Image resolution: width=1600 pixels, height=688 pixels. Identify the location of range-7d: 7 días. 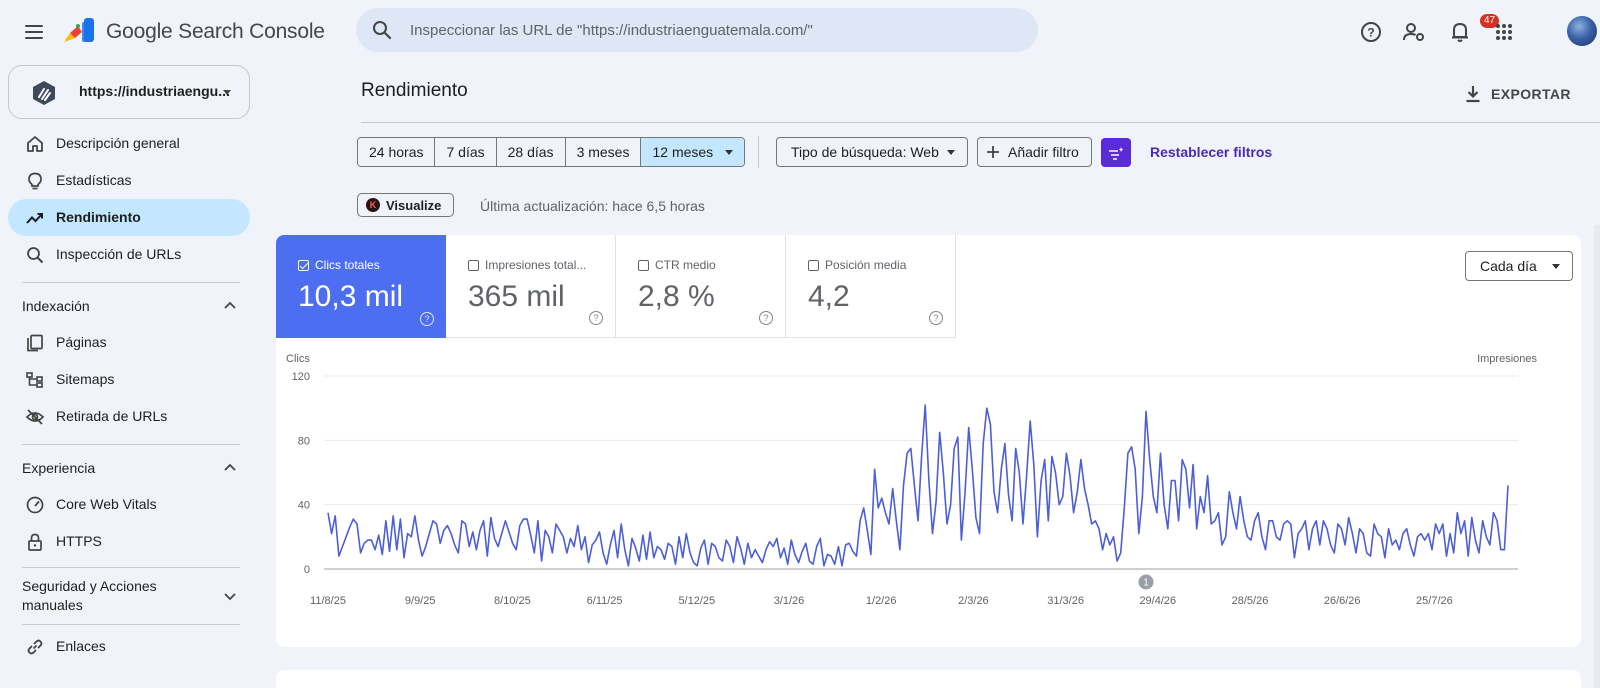
(466, 152).